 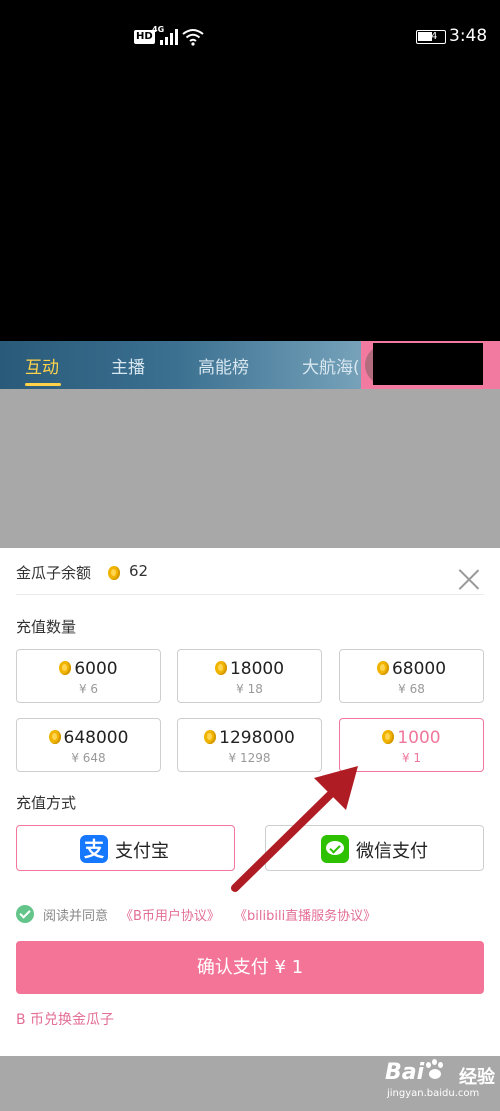 What do you see at coordinates (170, 914) in the screenshot?
I see `b-coin-agreement-link: 《B币用户协议》` at bounding box center [170, 914].